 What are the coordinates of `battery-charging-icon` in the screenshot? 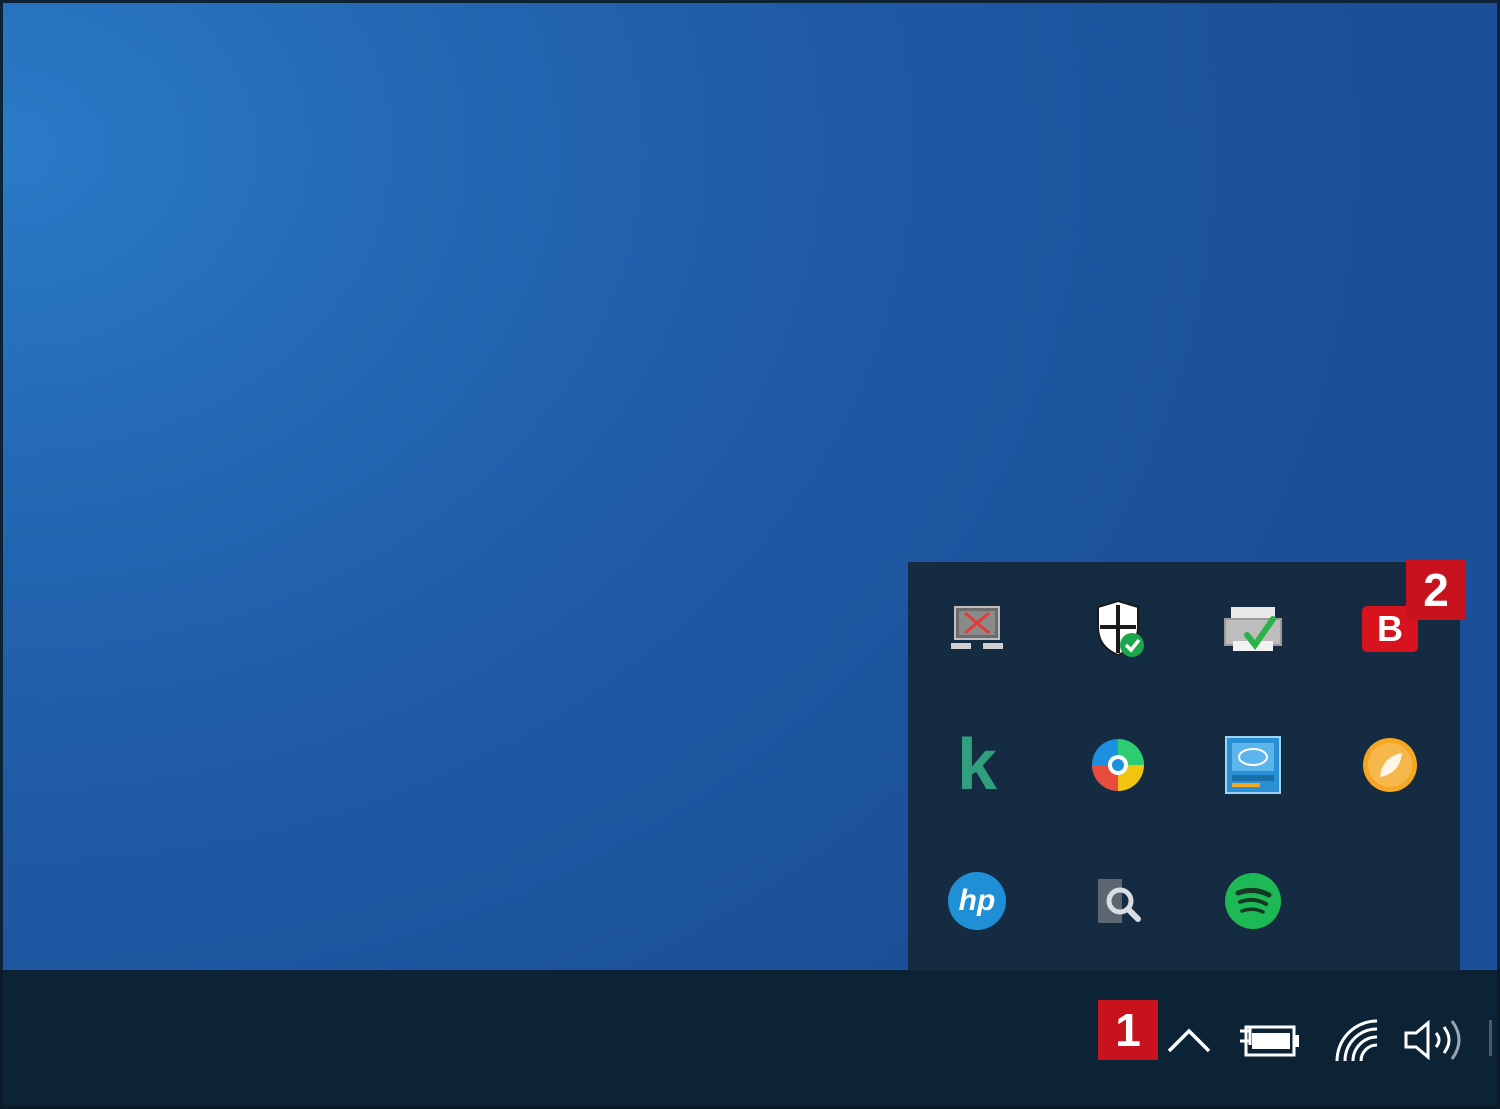 It's located at (1269, 1041).